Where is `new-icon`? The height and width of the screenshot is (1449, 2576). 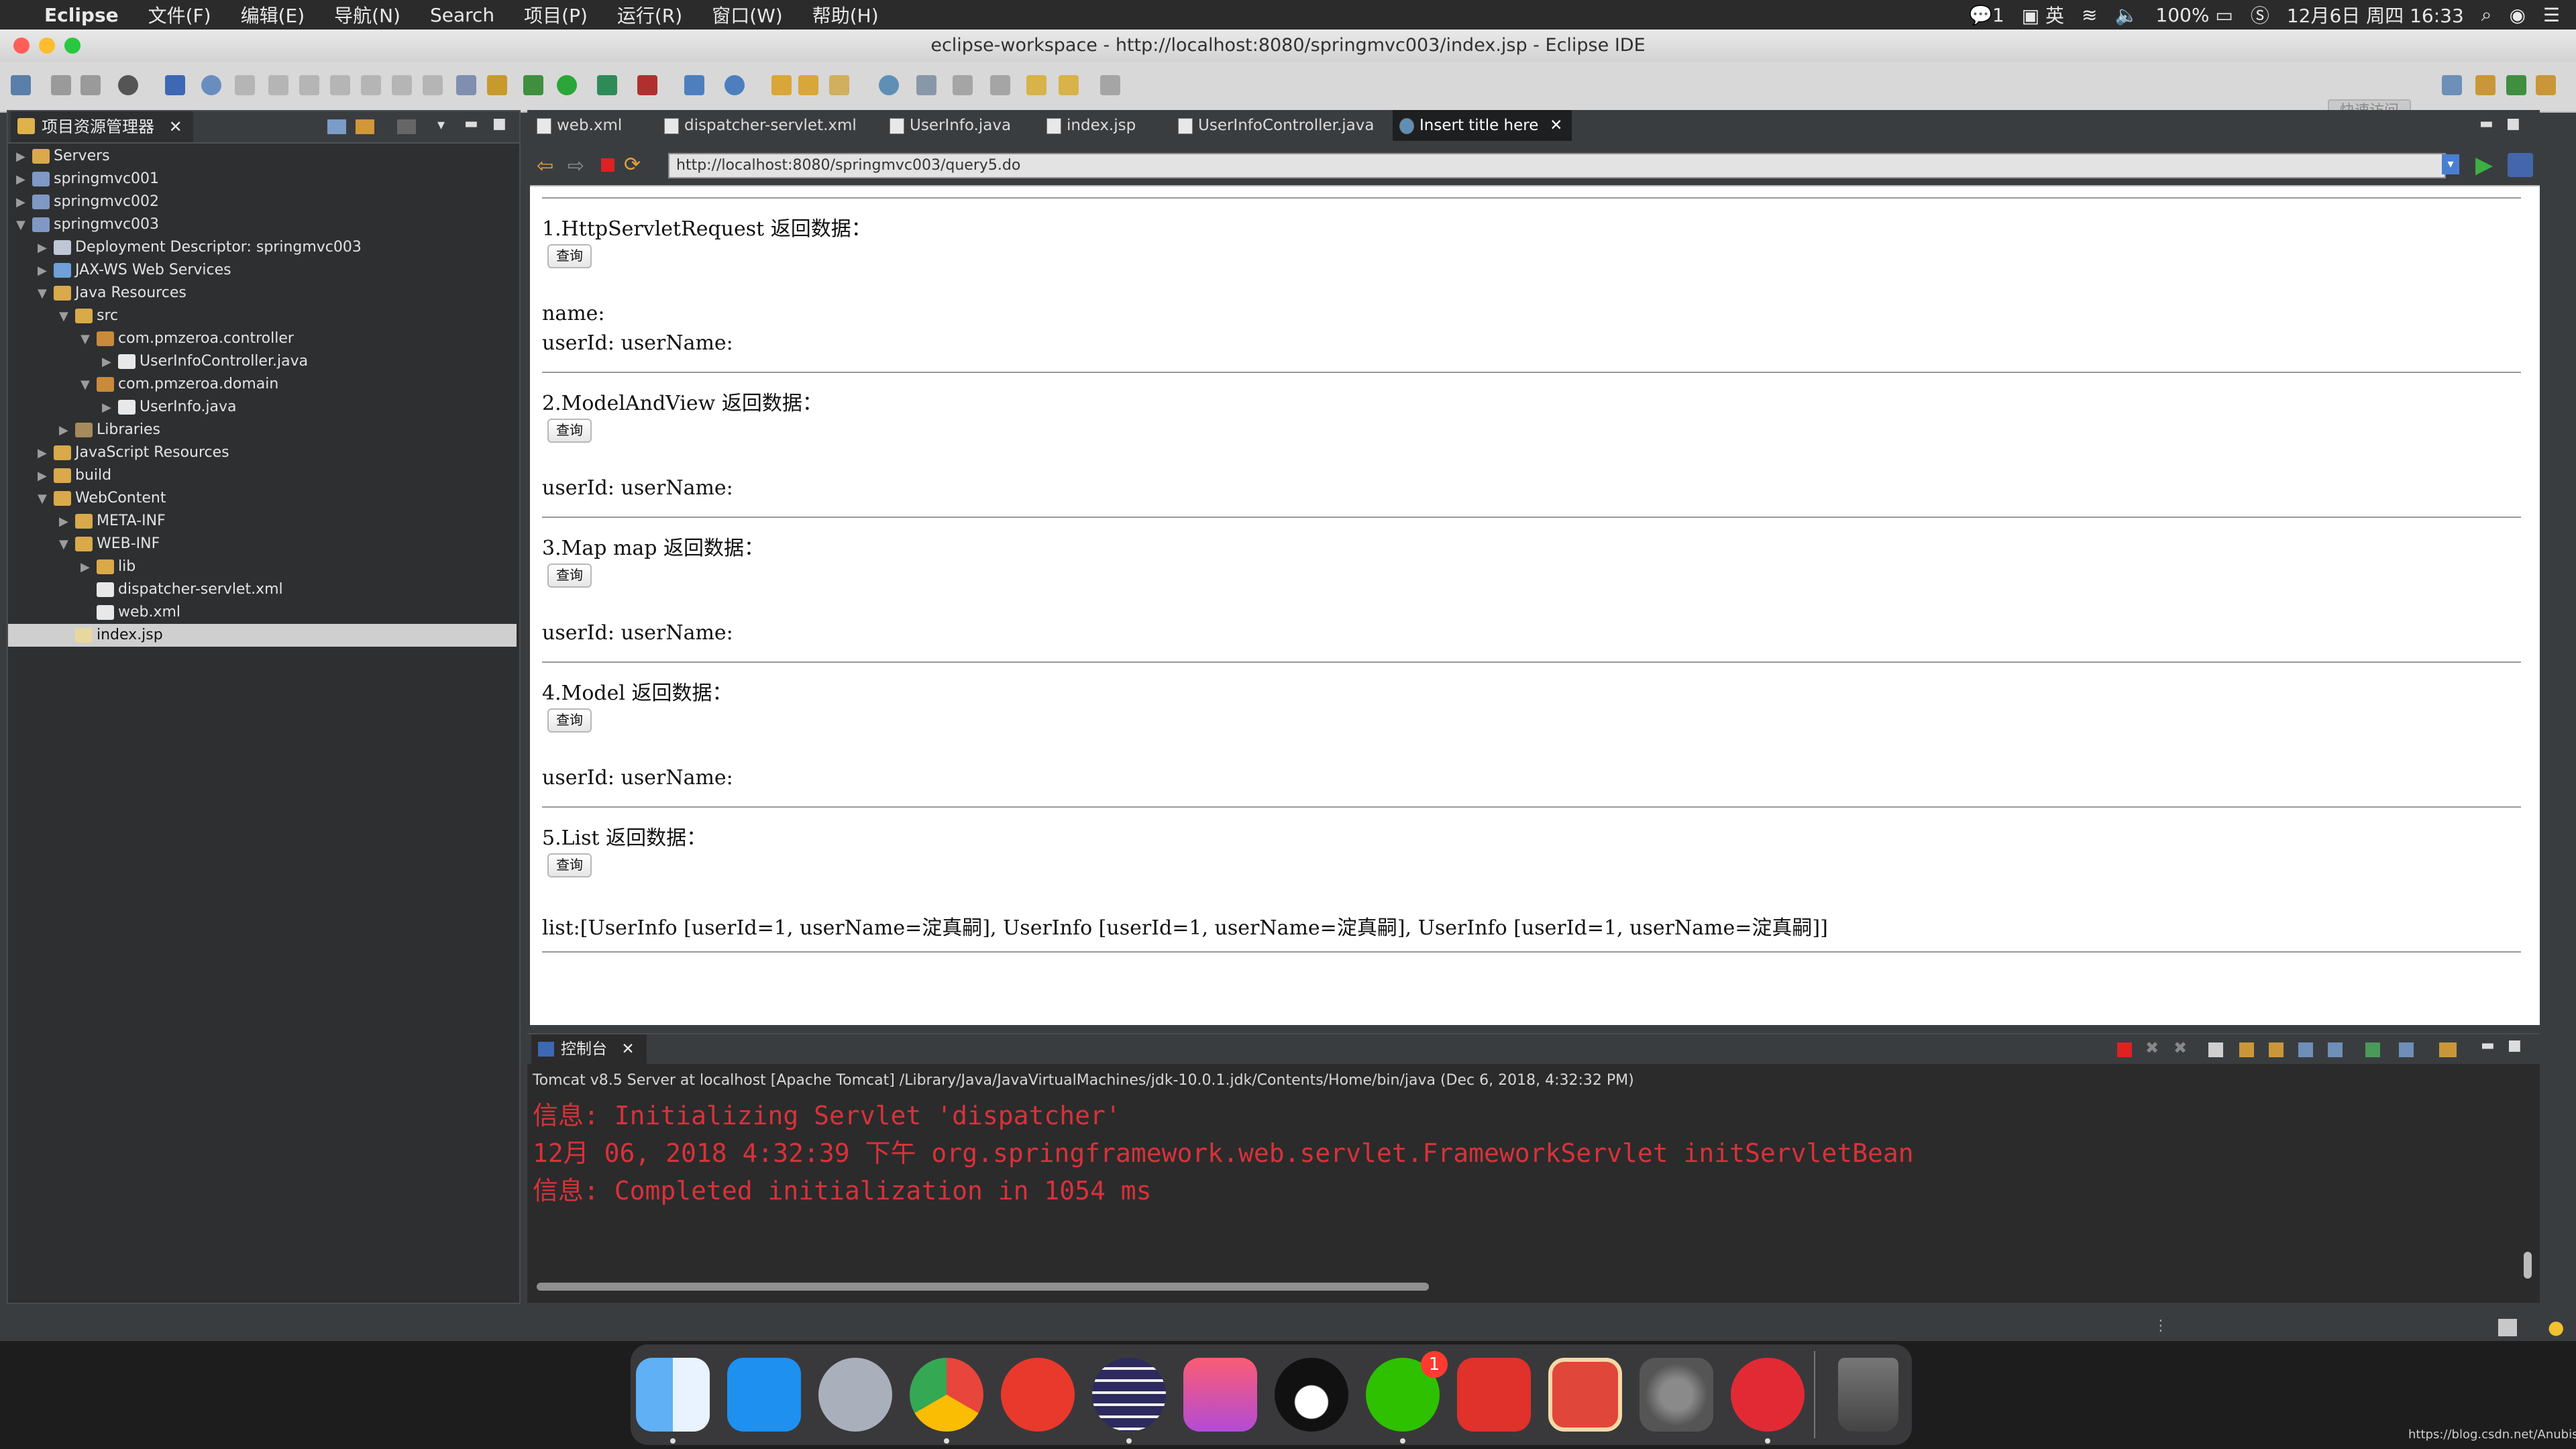 new-icon is located at coordinates (21, 85).